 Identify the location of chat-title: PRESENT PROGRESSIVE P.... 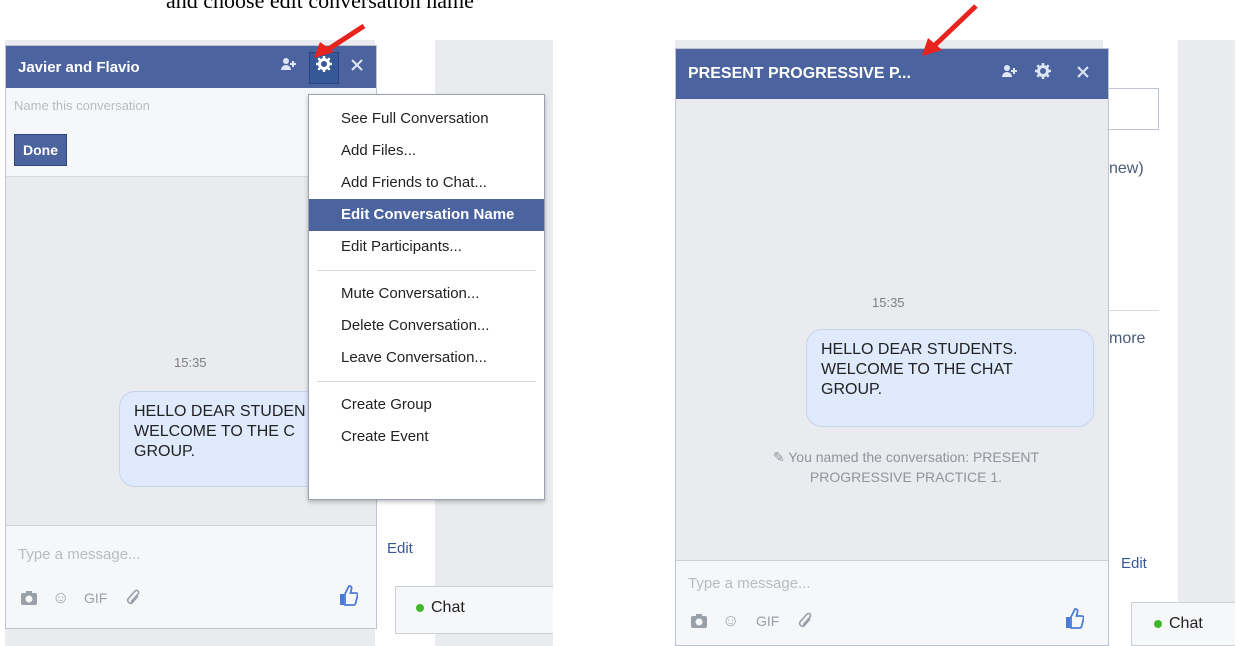
(799, 74).